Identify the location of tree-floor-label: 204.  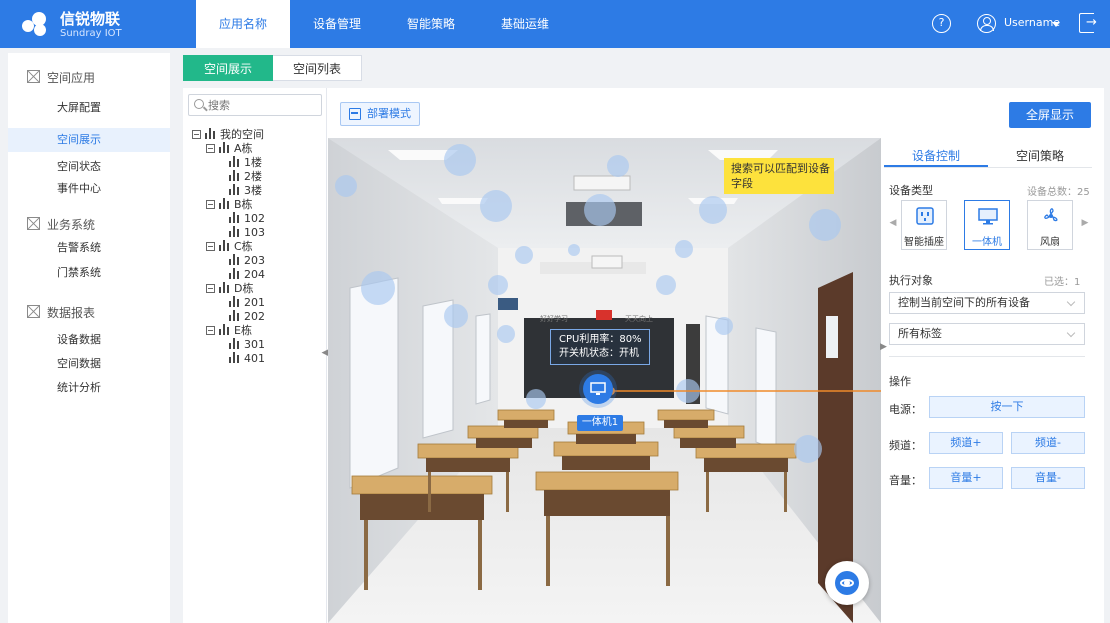
(254, 274).